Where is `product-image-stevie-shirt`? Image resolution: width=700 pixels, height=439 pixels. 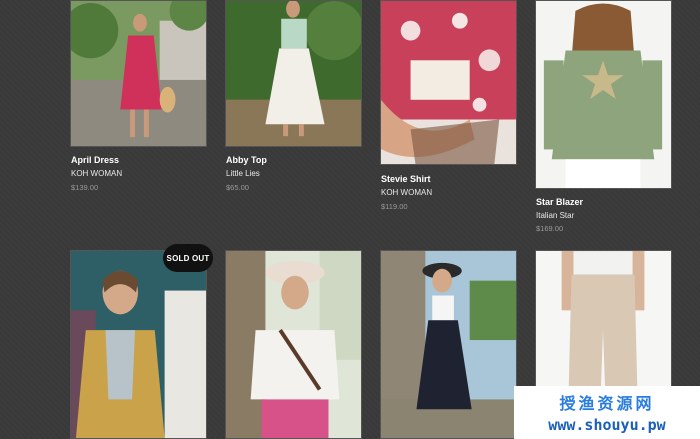
product-image-stevie-shirt is located at coordinates (448, 82).